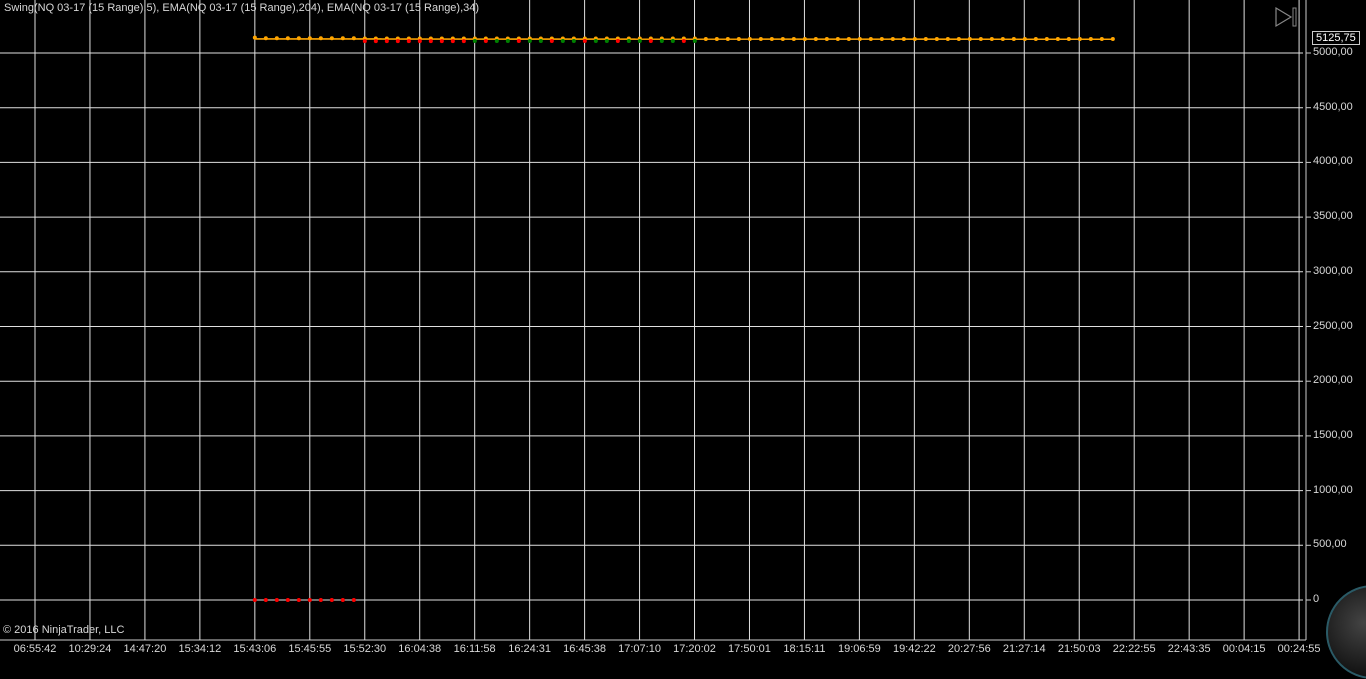 This screenshot has height=679, width=1366. Describe the element at coordinates (1333, 107) in the screenshot. I see `y-tick-label: 4500,00` at that location.